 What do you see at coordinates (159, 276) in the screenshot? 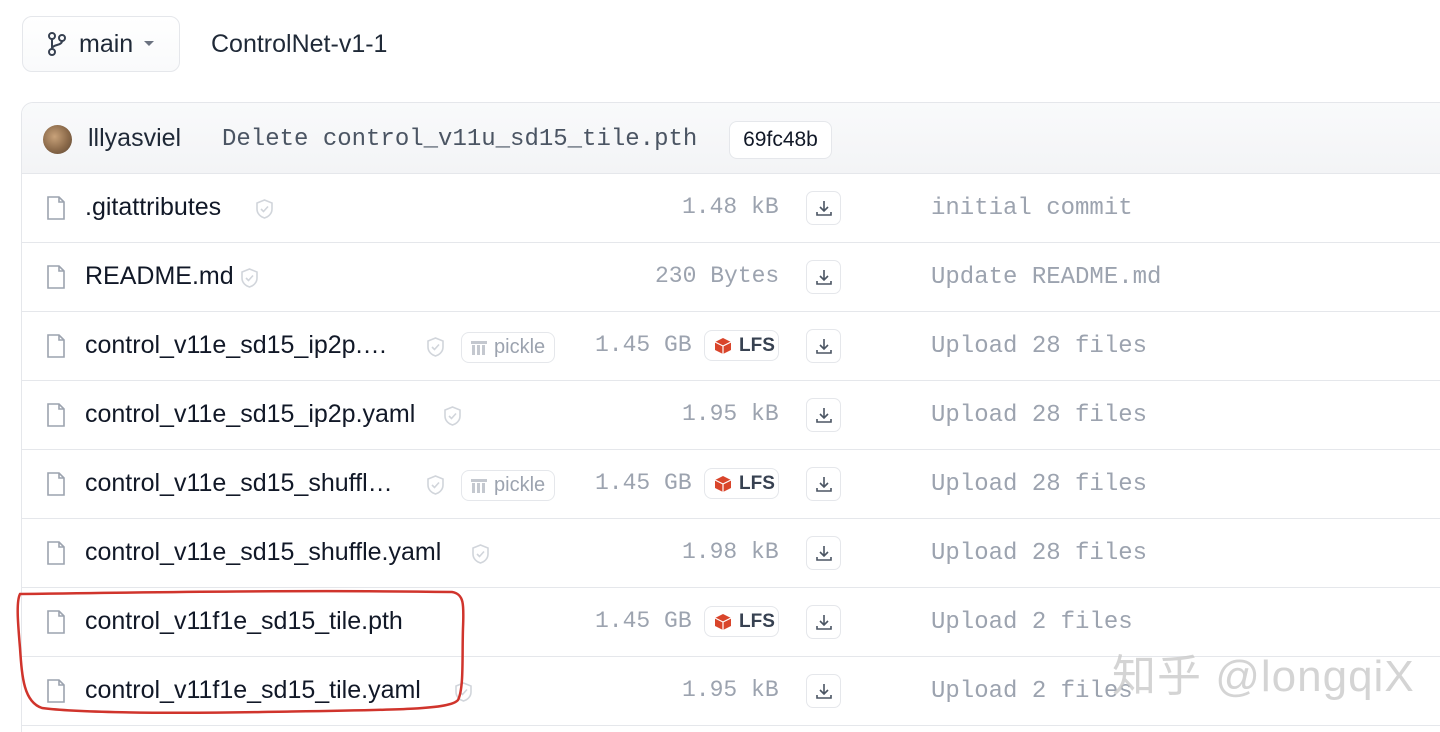
I see `file-name-link: README.md` at bounding box center [159, 276].